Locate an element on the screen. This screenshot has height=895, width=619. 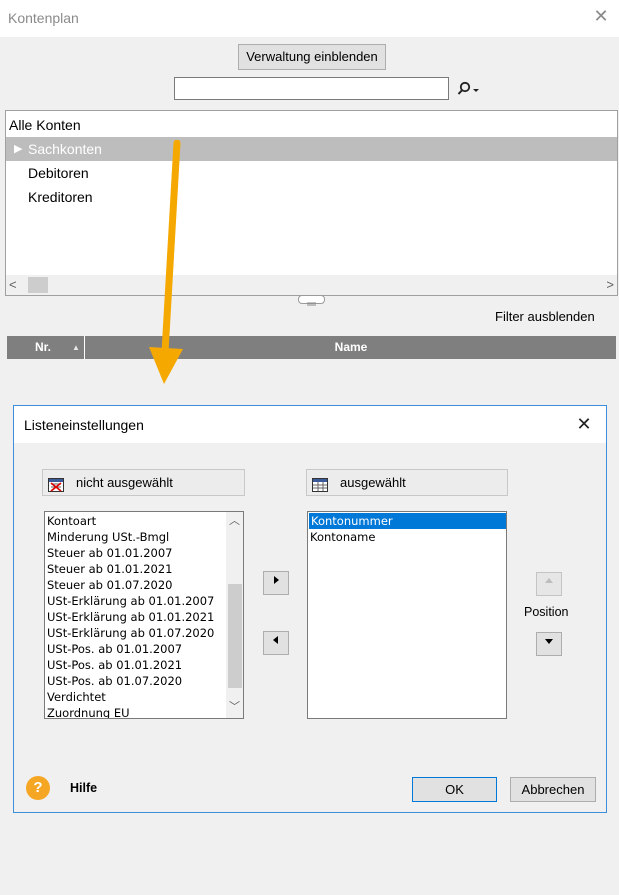
tree-item-kreditoren: Kreditoren is located at coordinates (60, 197).